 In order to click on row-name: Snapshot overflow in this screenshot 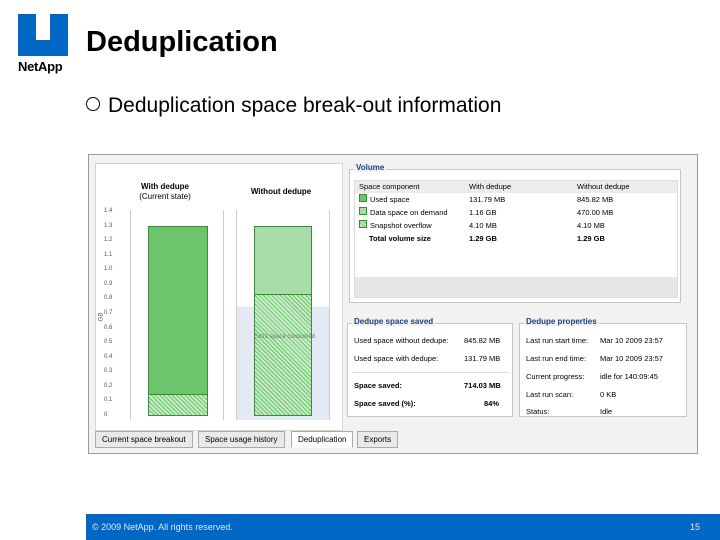, I will do `click(401, 225)`.